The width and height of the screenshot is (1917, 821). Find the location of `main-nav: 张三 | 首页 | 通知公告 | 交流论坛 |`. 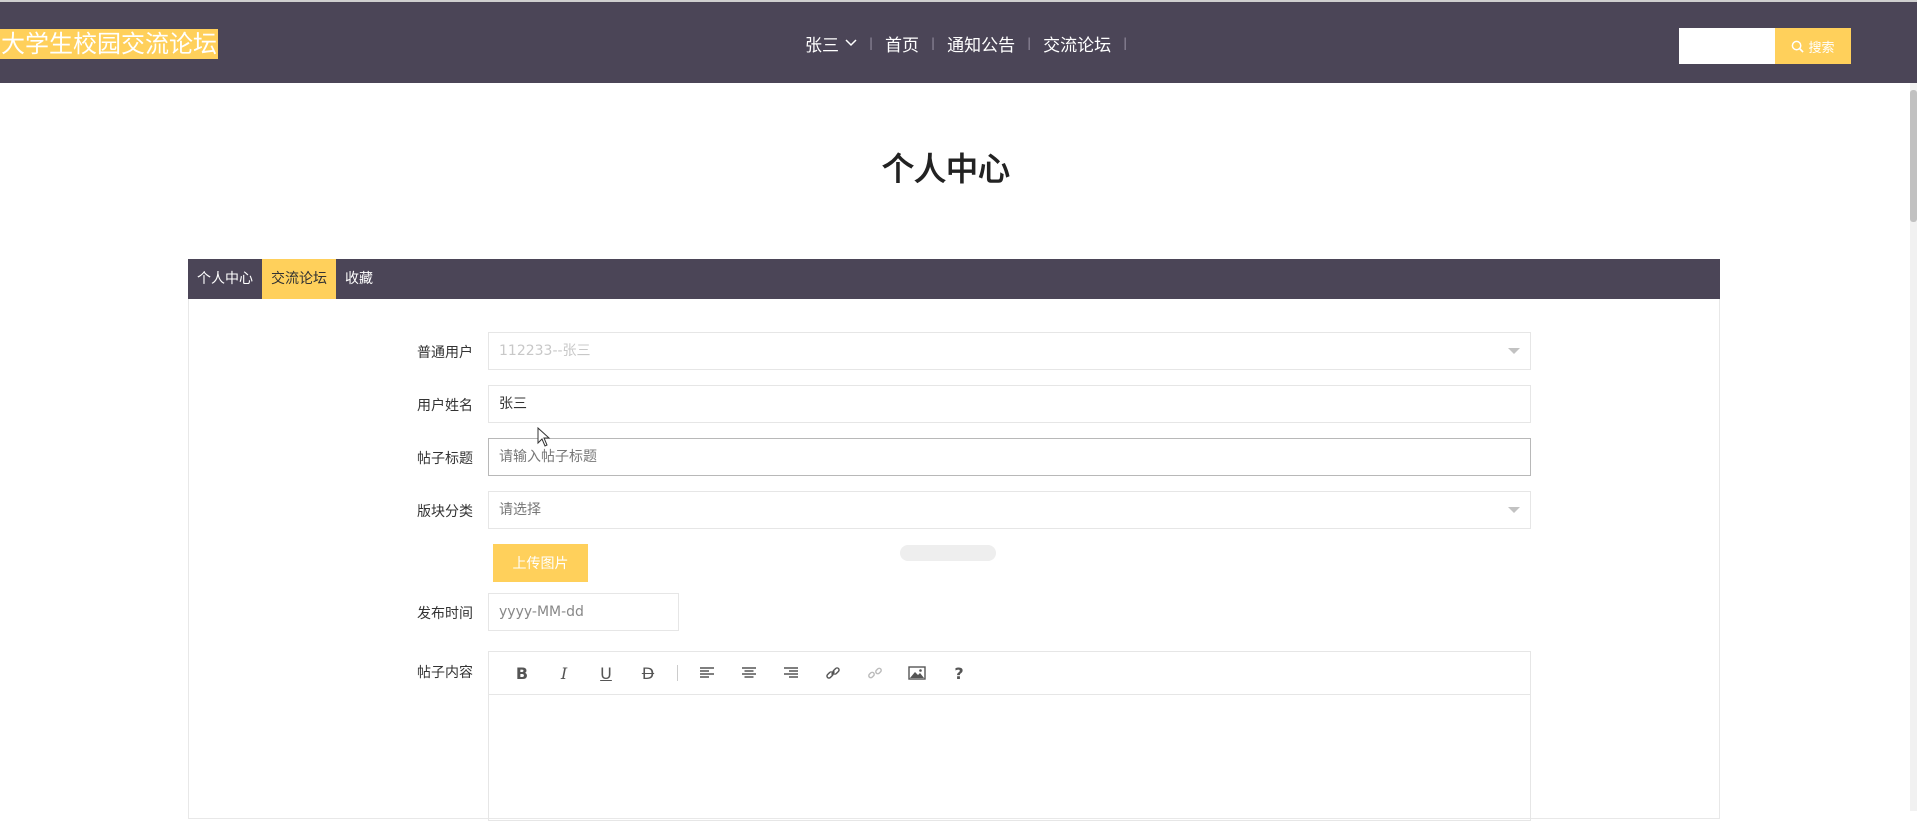

main-nav: 张三 | 首页 | 通知公告 | 交流论坛 | is located at coordinates (972, 43).